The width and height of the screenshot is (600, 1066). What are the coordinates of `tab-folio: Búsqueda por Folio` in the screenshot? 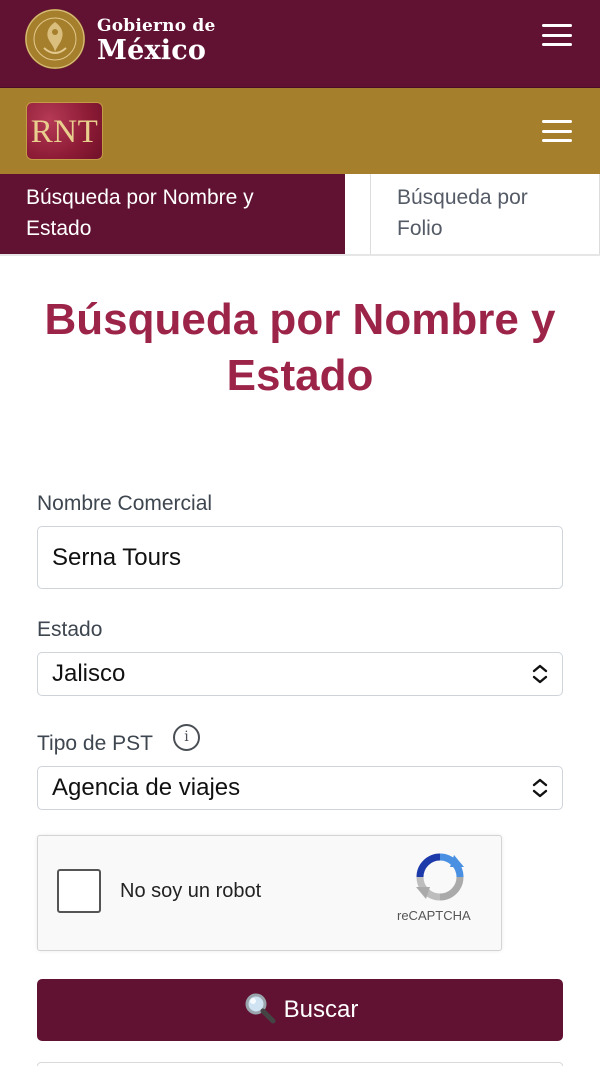 It's located at (485, 214).